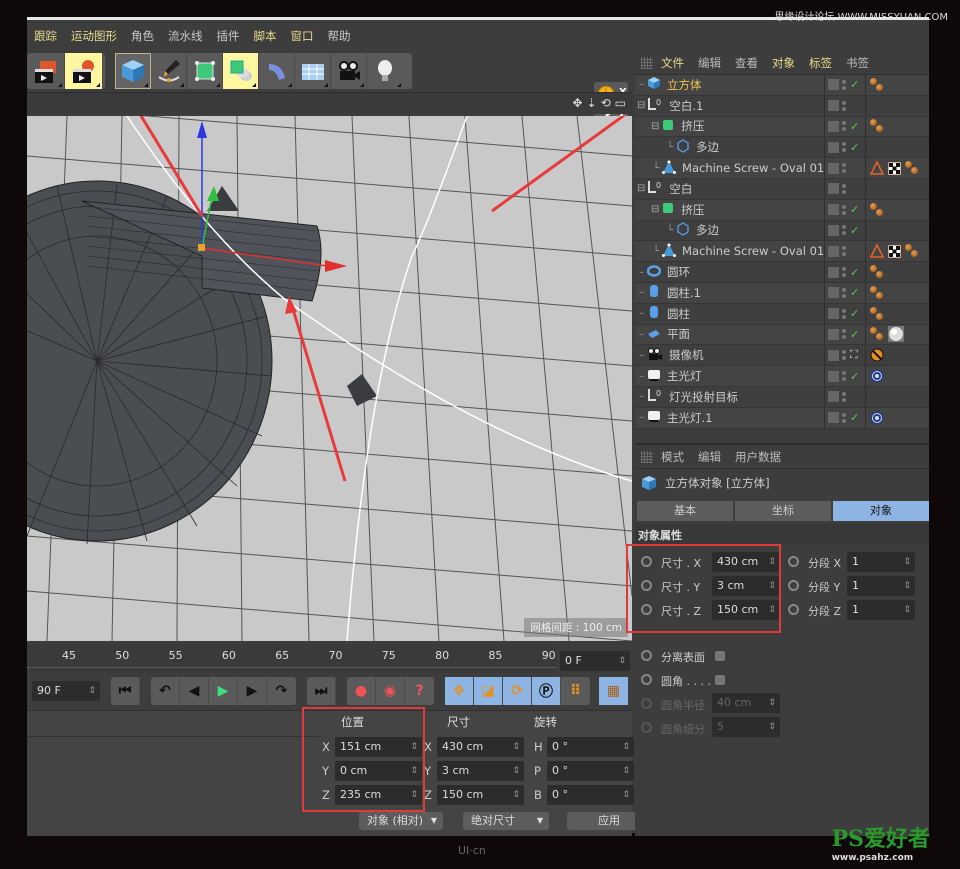  Describe the element at coordinates (292, 659) in the screenshot. I see `timeline-ruler: 45 50 55 60 65 70 75 80 85 90` at that location.